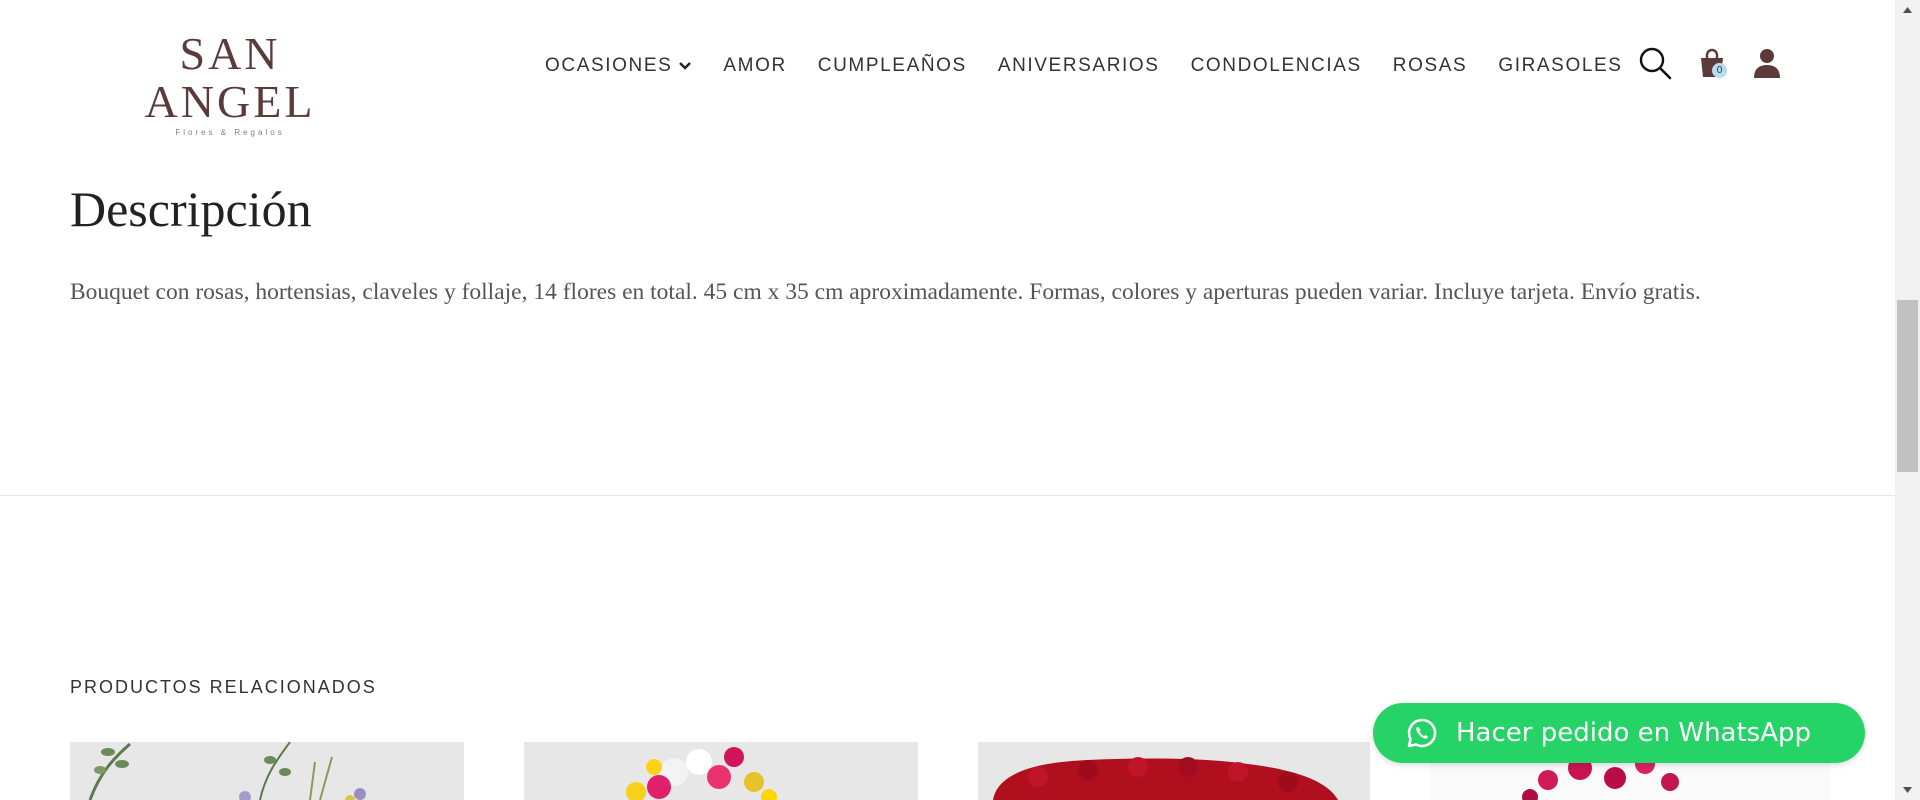 The height and width of the screenshot is (800, 1920). Describe the element at coordinates (191, 209) in the screenshot. I see `description-heading: Descripción` at that location.